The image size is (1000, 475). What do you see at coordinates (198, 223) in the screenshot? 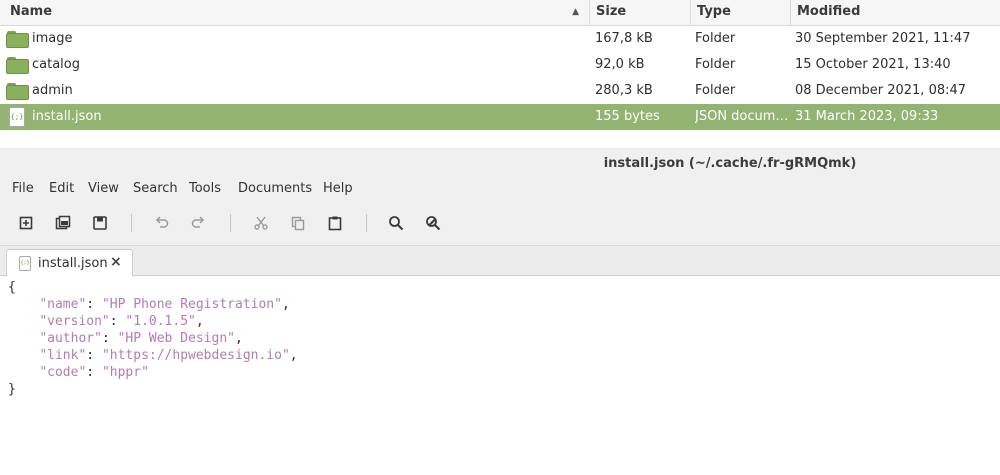
I see `redo-icon` at bounding box center [198, 223].